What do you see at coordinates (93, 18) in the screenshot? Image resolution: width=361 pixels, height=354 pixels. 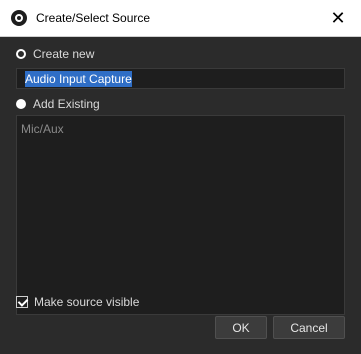 I see `window-title: Create/Select Source` at bounding box center [93, 18].